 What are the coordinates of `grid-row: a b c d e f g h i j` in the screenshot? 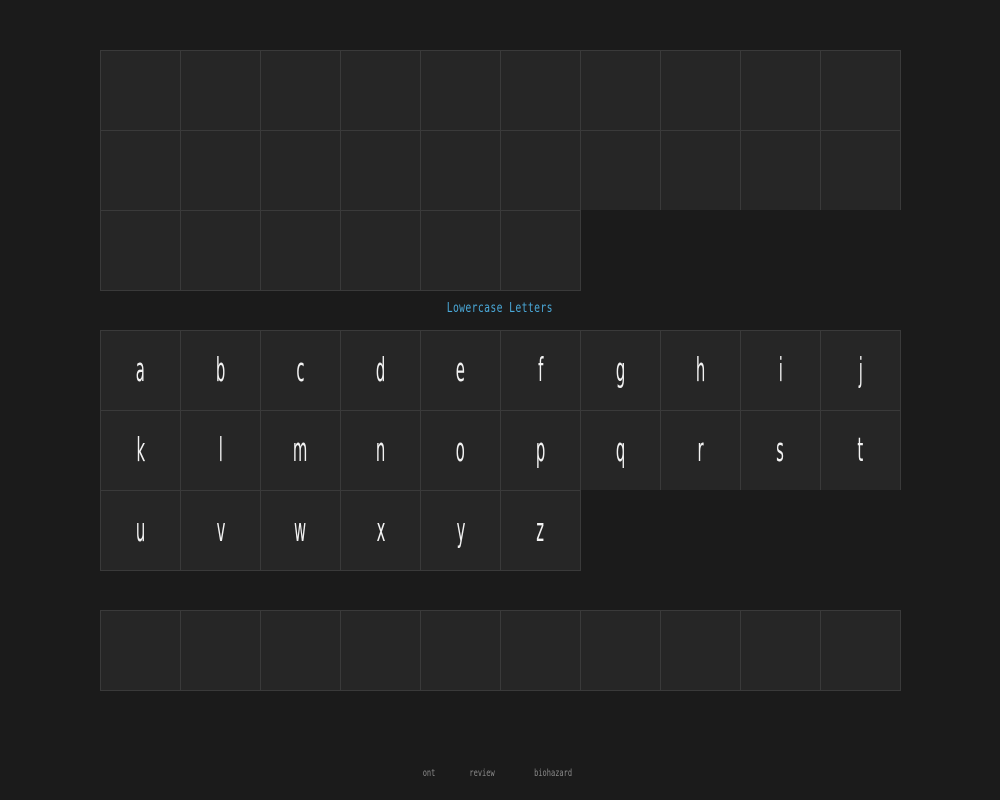 It's located at (500, 370).